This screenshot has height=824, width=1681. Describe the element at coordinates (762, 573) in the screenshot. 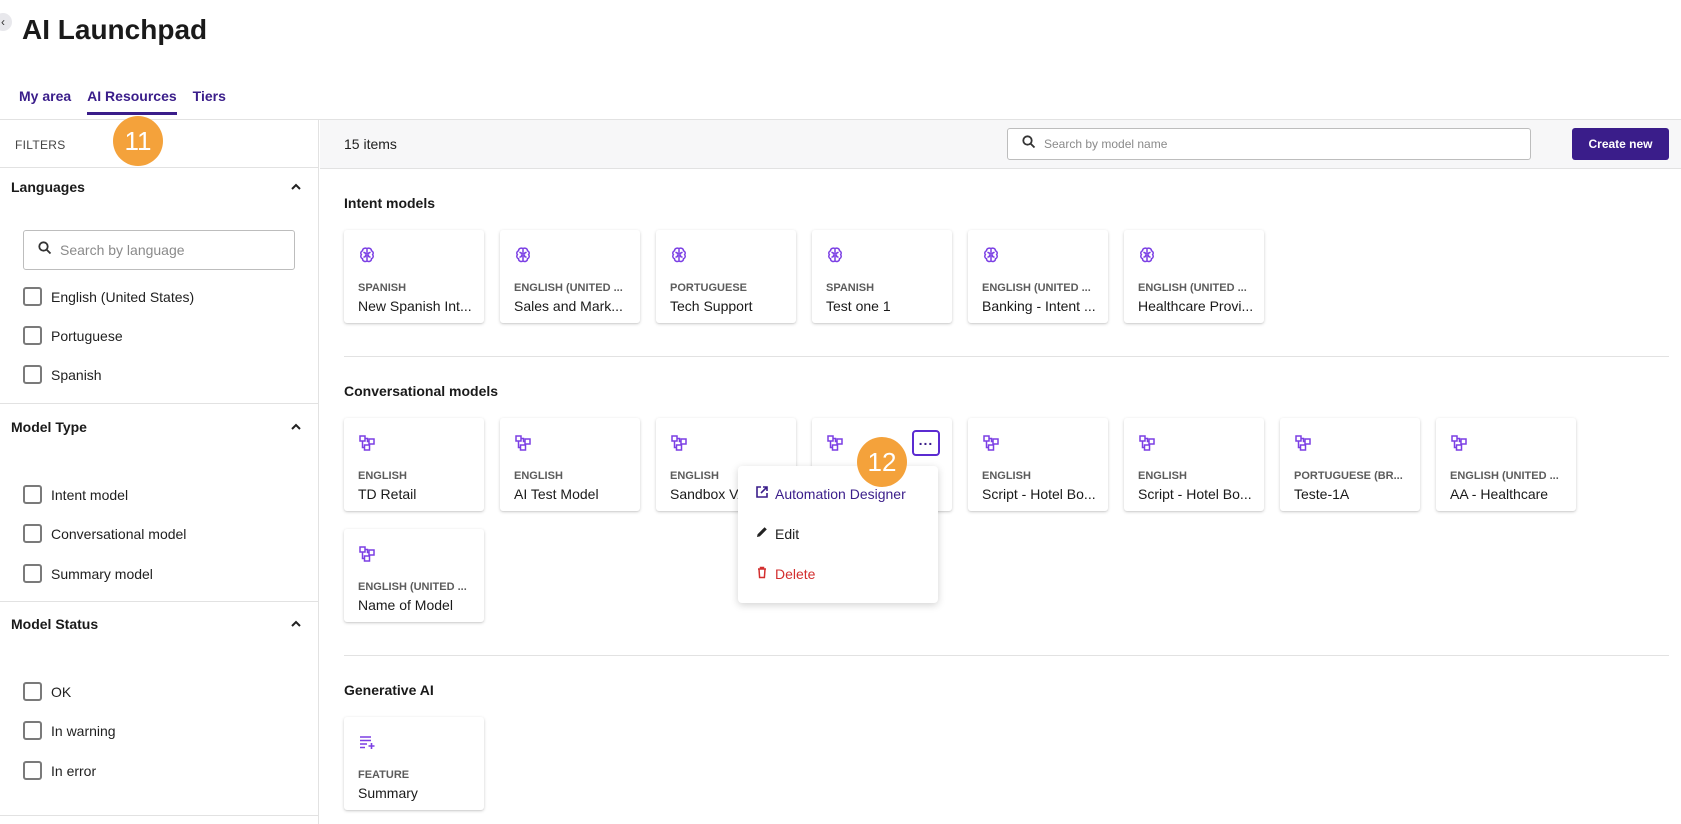

I see `trash-icon` at that location.